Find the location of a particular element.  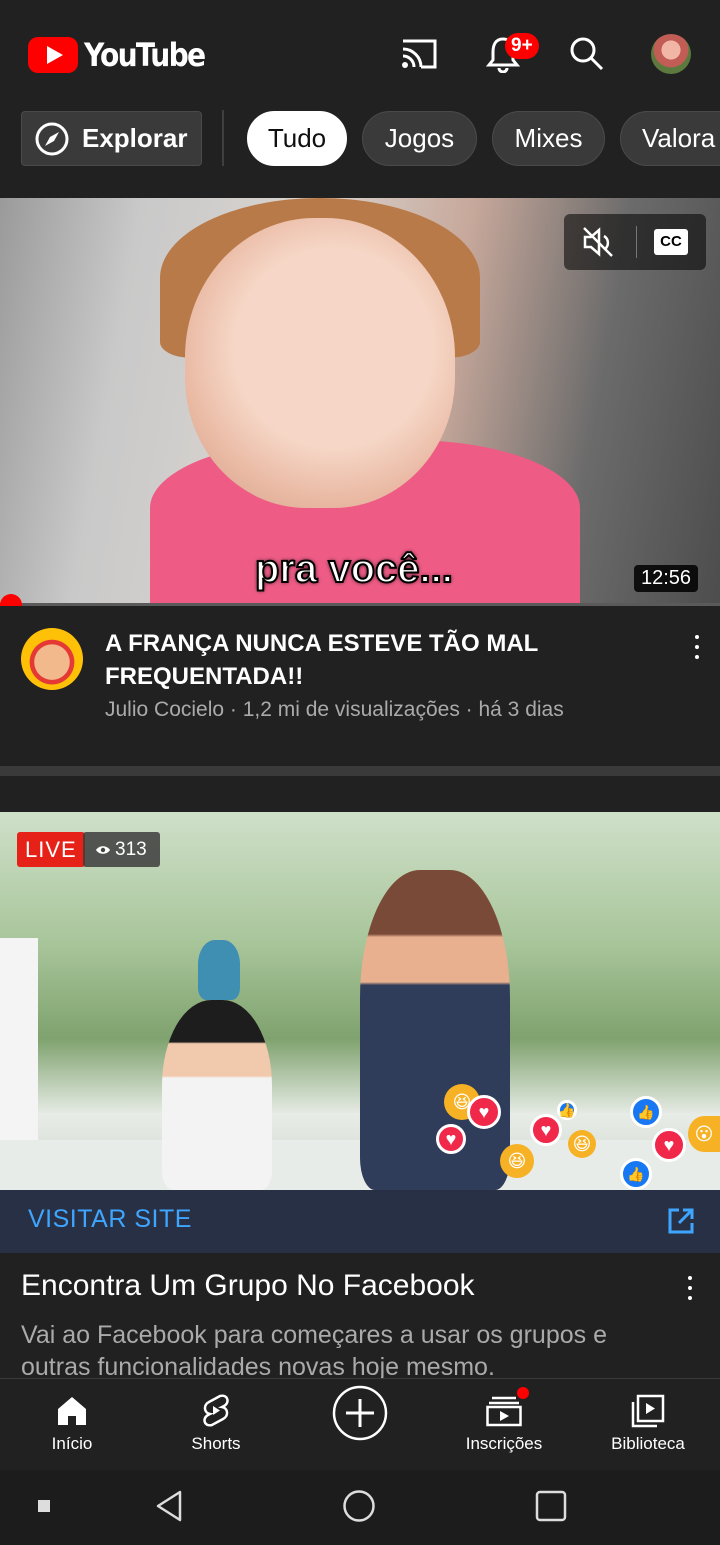

nav-item-library: Biblioteca is located at coordinates (648, 1425).